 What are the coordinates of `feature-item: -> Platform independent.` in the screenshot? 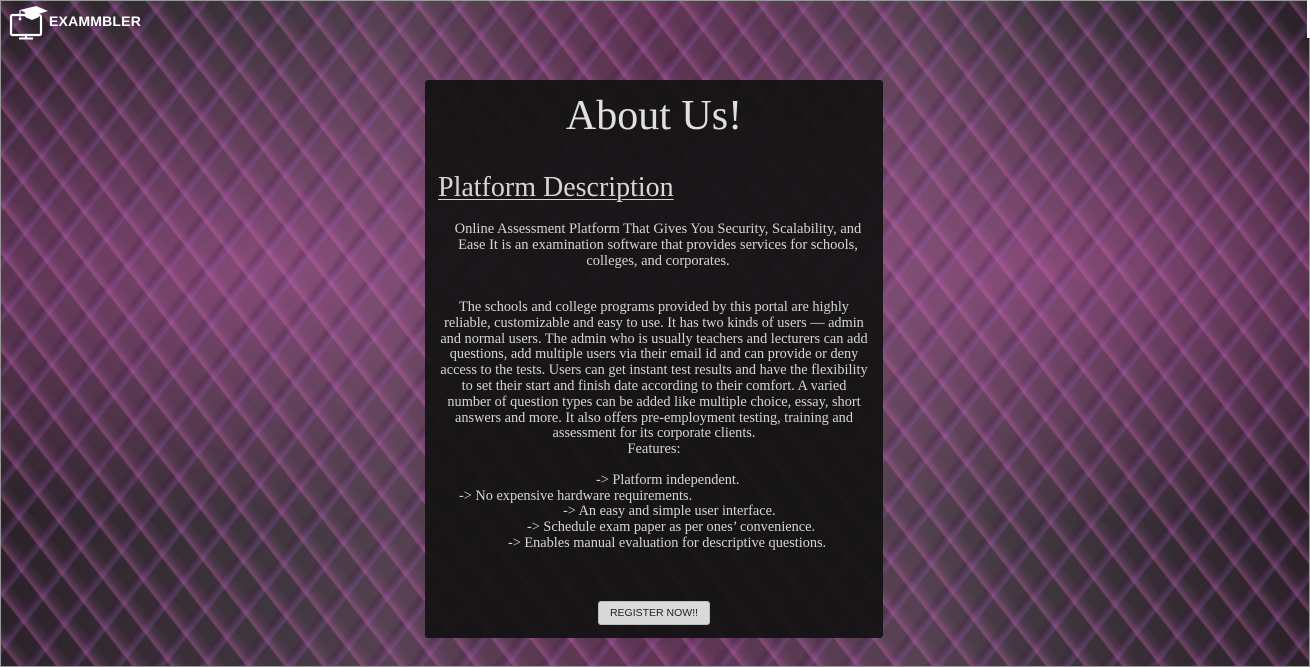 It's located at (668, 480).